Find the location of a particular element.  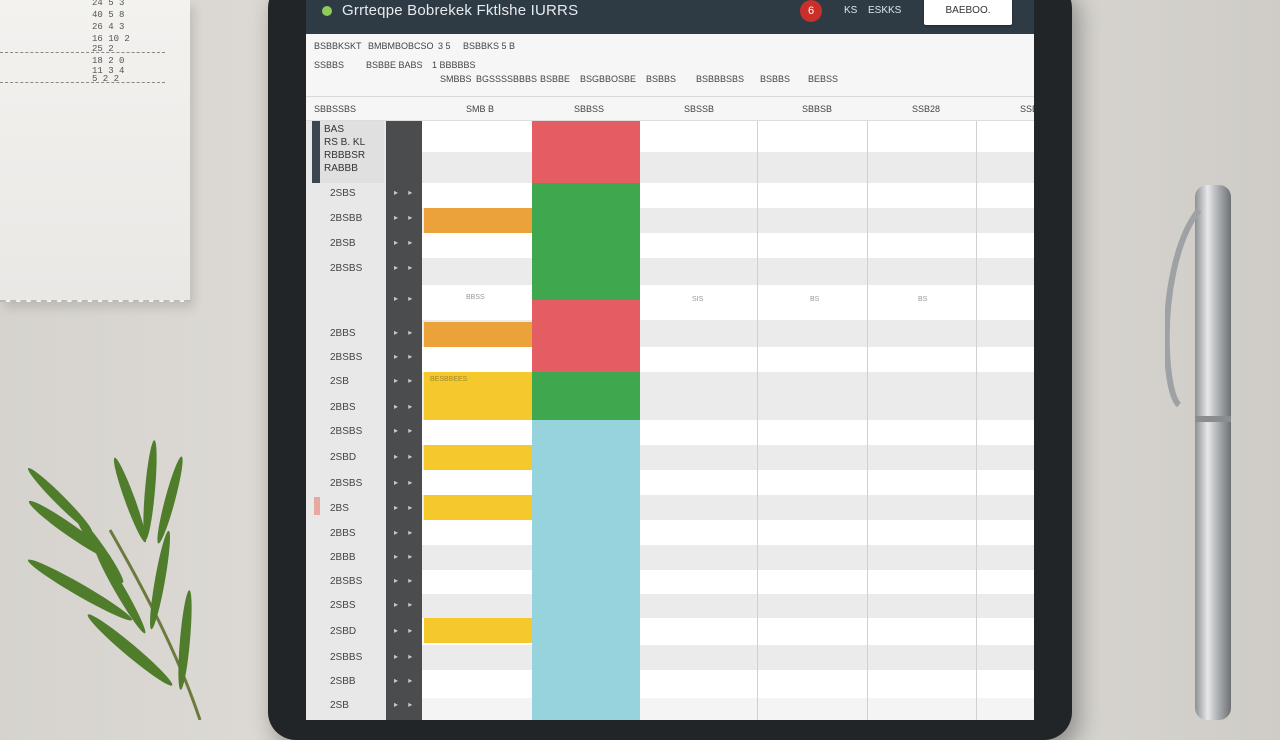

toolbar-divider is located at coordinates (670, 96).